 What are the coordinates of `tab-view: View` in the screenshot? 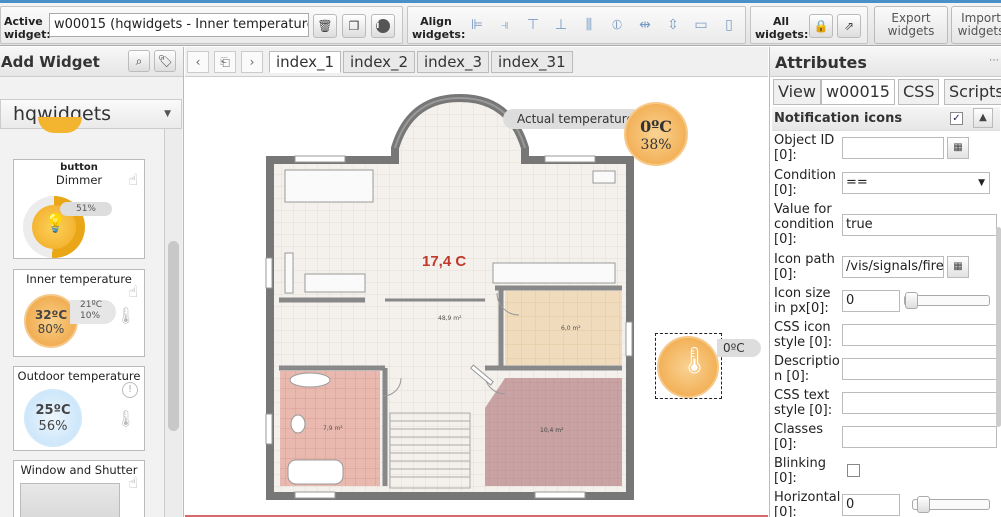 It's located at (797, 92).